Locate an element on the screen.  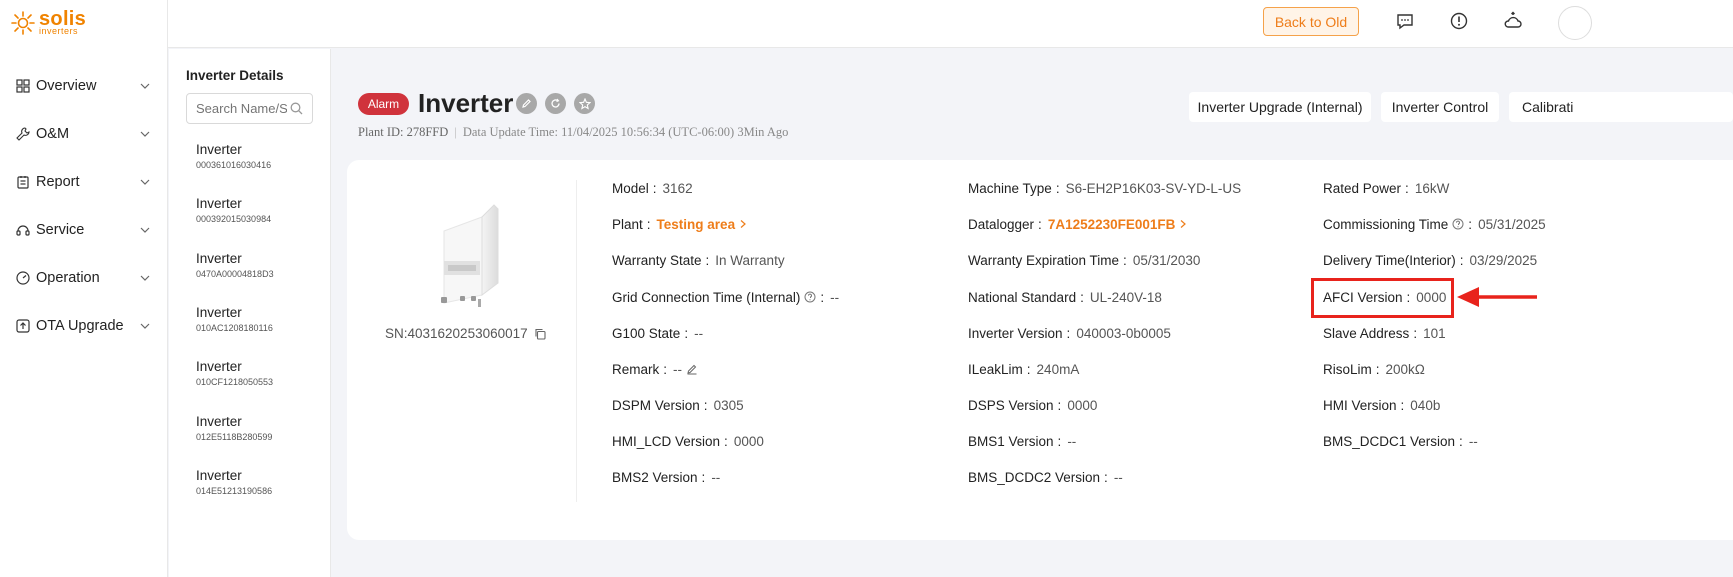
field-value: 200kΩ is located at coordinates (1405, 369).